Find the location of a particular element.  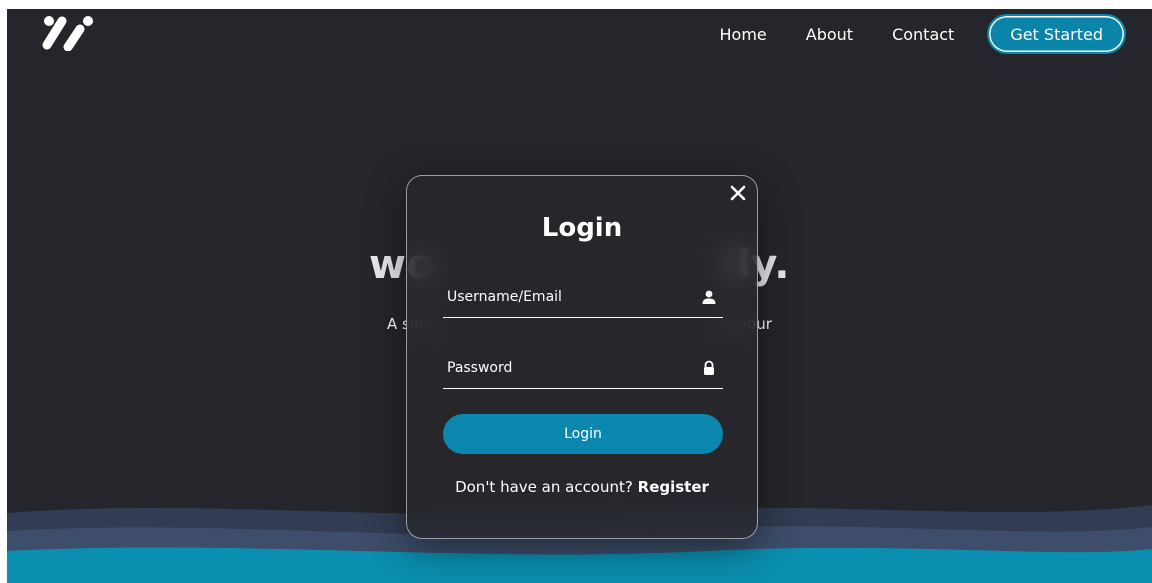

username-input is located at coordinates (565, 297).